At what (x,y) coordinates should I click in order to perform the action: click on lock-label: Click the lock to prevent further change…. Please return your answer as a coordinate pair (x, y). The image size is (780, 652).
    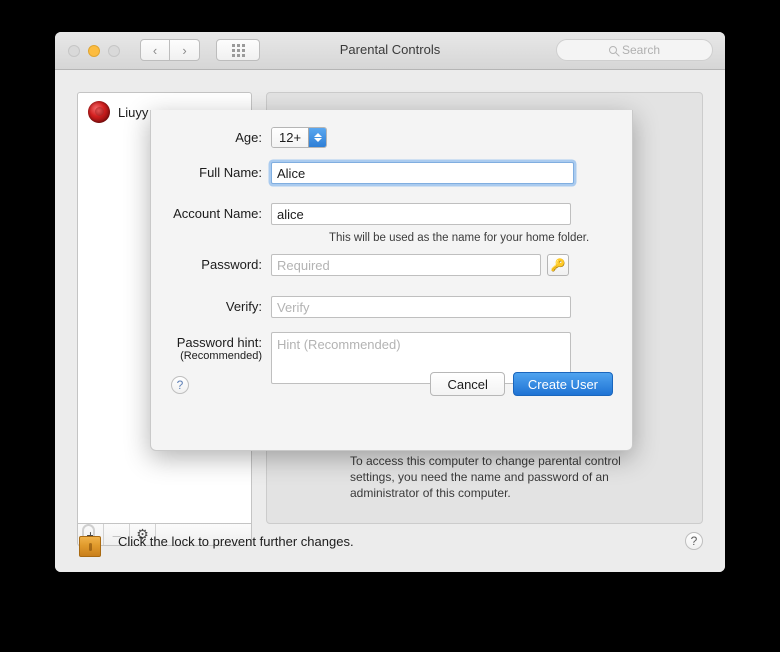
    Looking at the image, I should click on (236, 541).